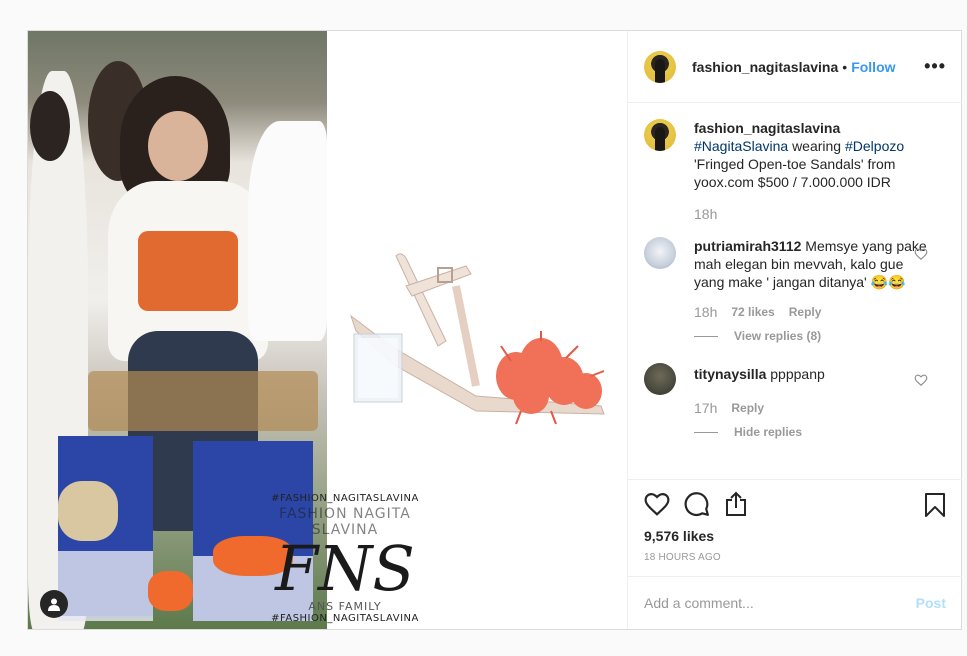  What do you see at coordinates (345, 618) in the screenshot?
I see `watermark-tag-bottom: #FASHION_NAGITASLAVINA` at bounding box center [345, 618].